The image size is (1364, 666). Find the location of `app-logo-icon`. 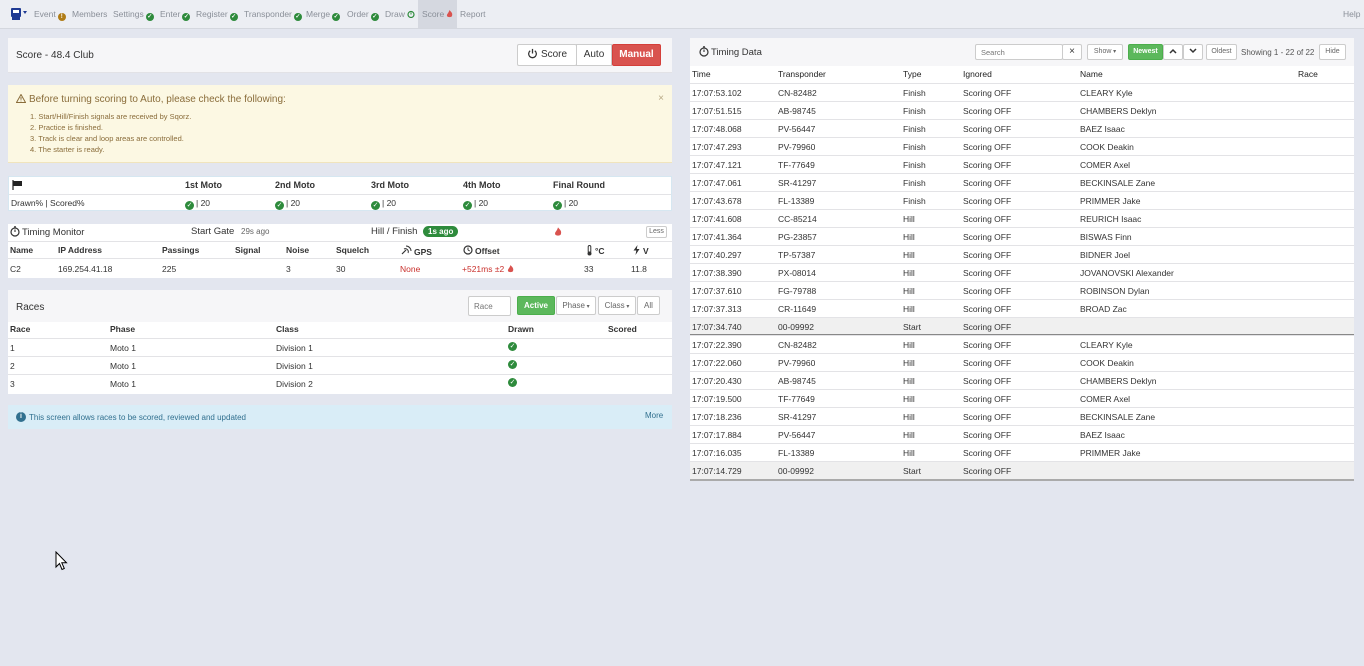

app-logo-icon is located at coordinates (19, 14).